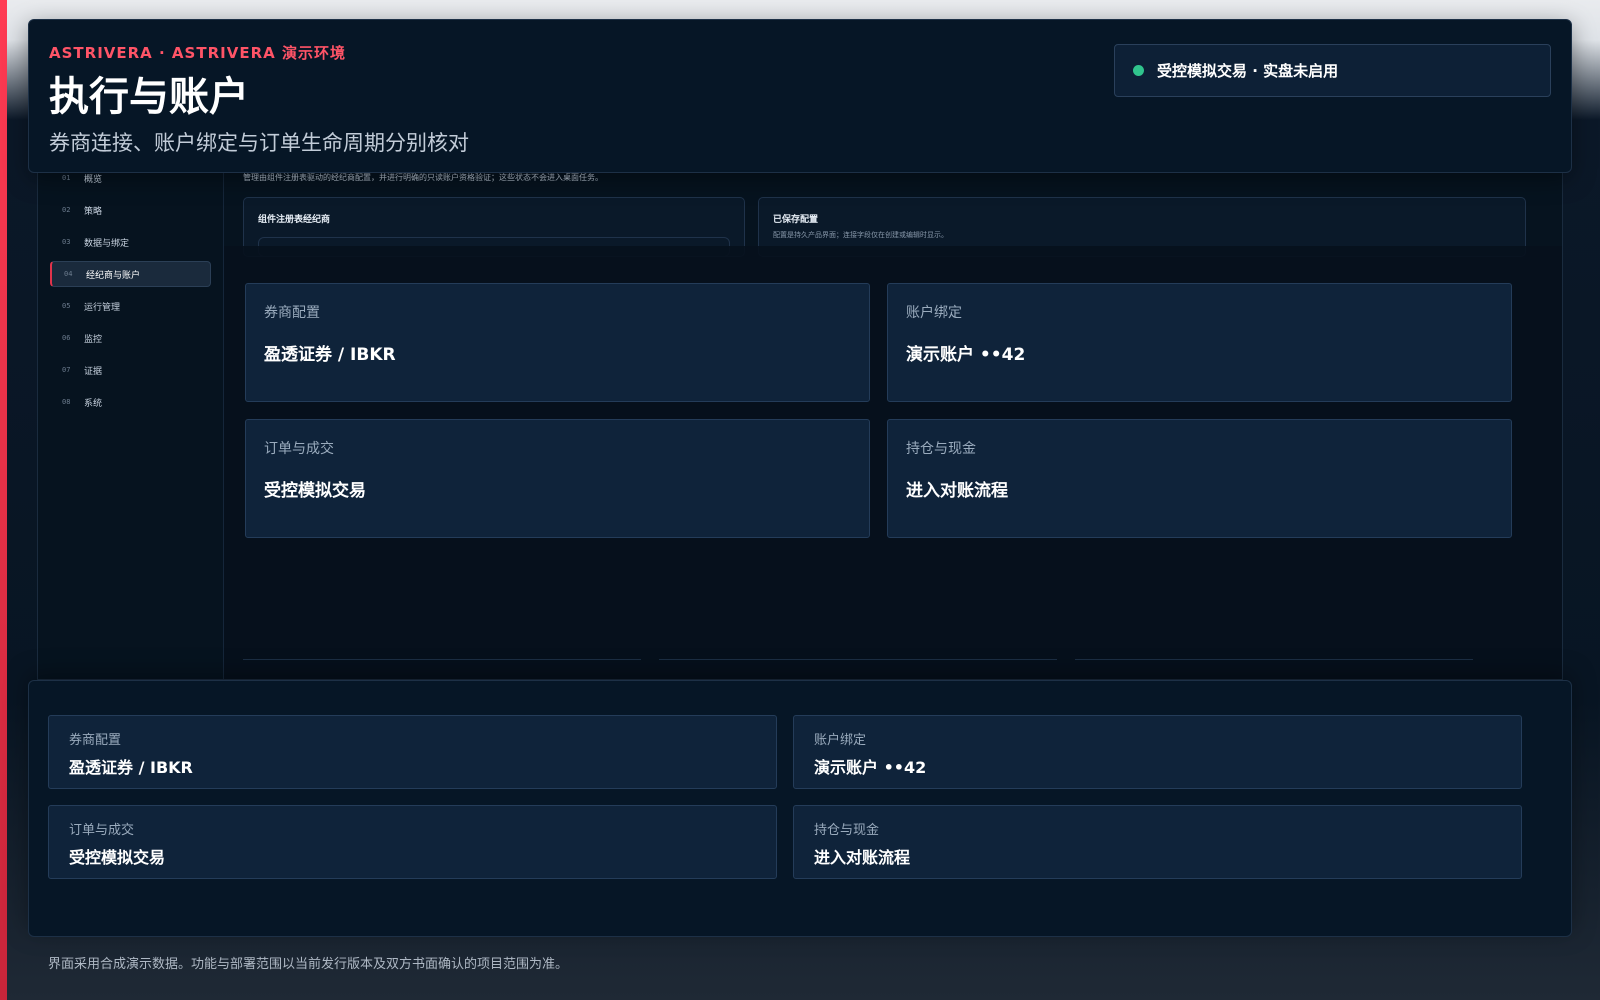 Image resolution: width=1600 pixels, height=1000 pixels. I want to click on footnote: 界面采用合成演示数据。功能与部署范围以当前发行版本及双方书面确认的项目范围为准。, so click(308, 964).